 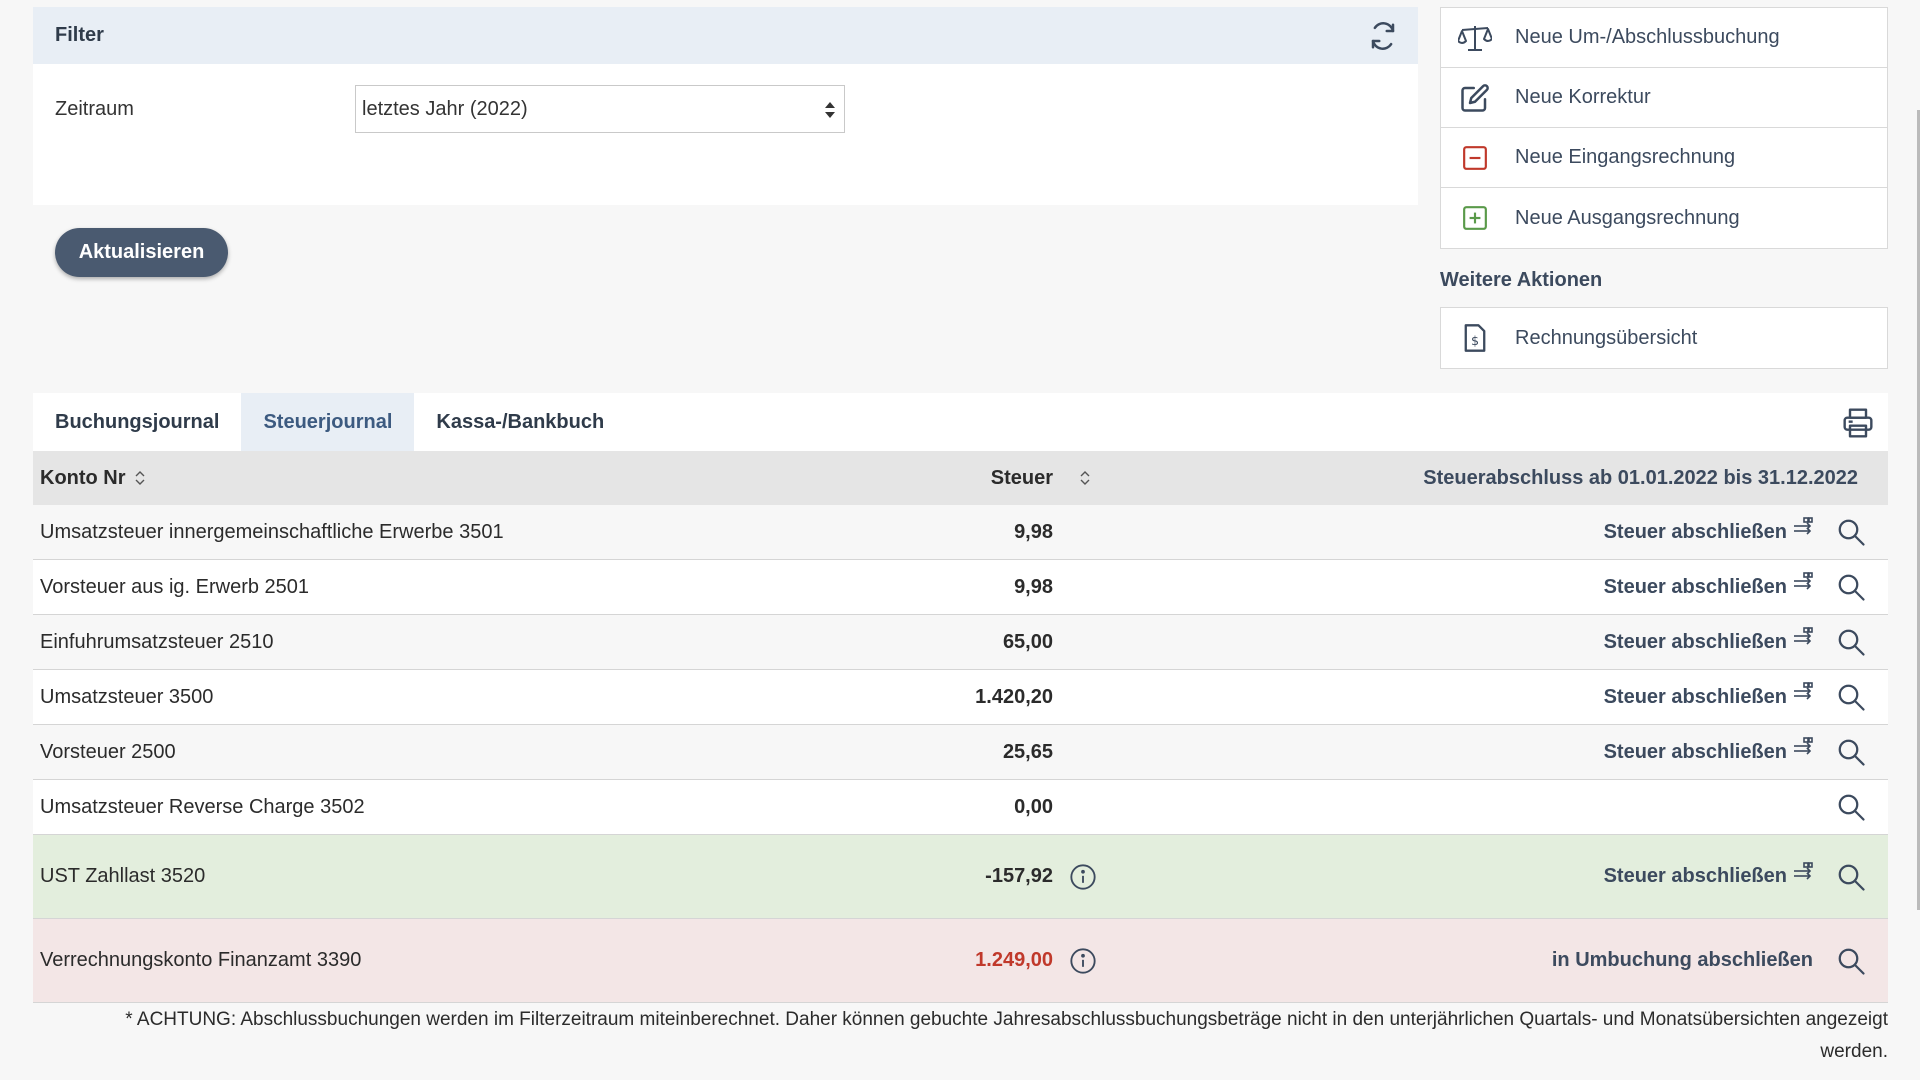 I want to click on header-steuer-sort, so click(x=1083, y=478).